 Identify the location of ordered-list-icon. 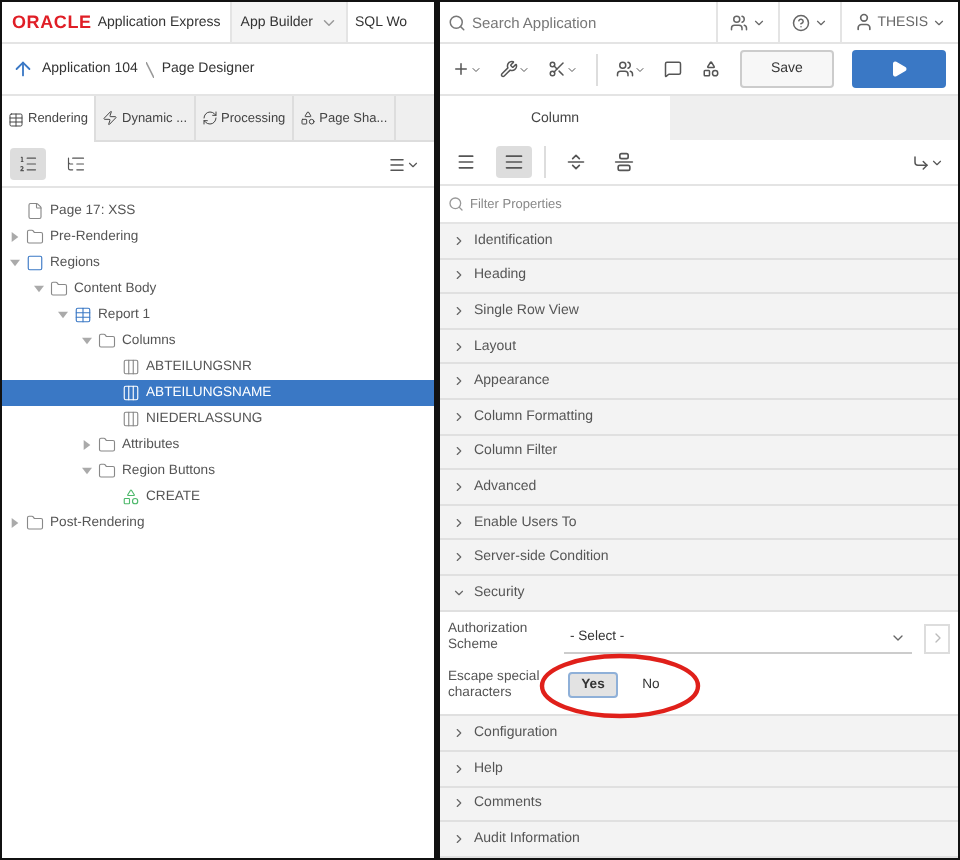
(28, 164).